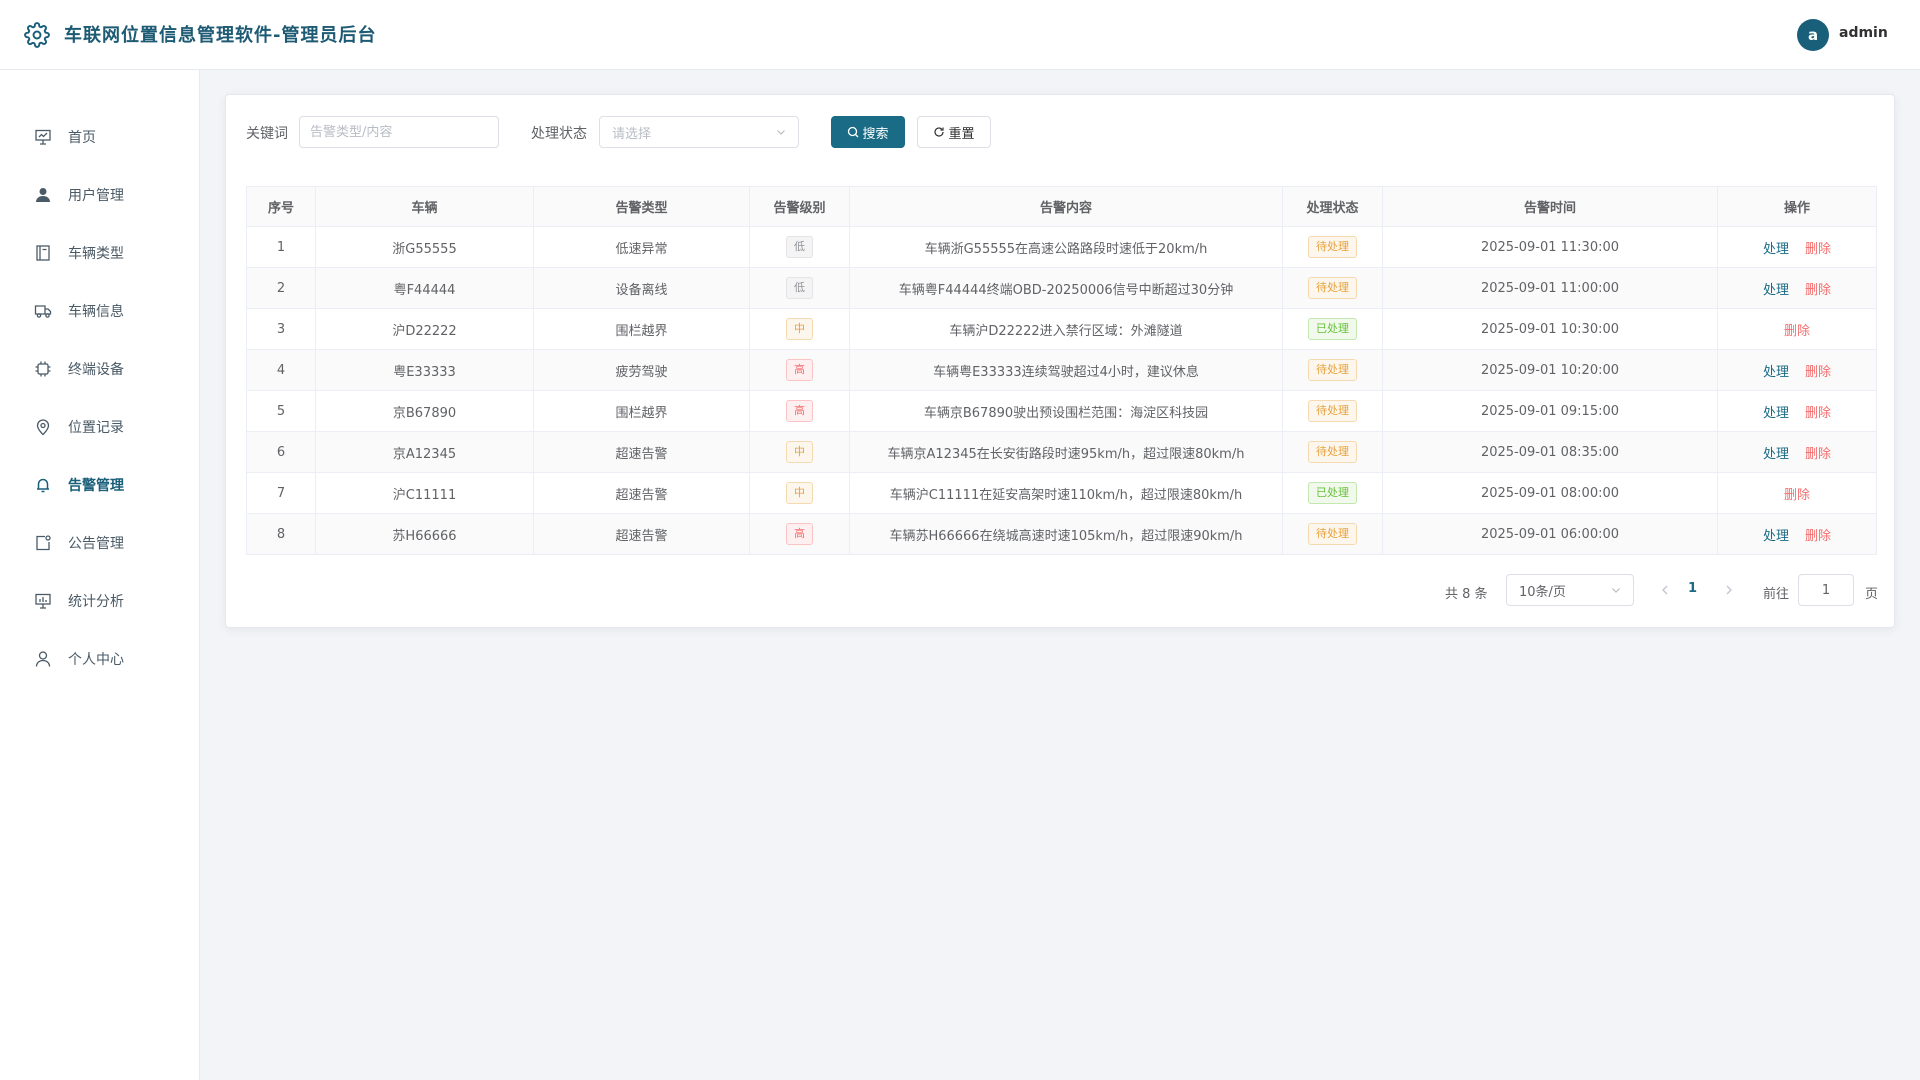 The height and width of the screenshot is (1080, 1920). I want to click on cell-alarm-content: 车辆沪D22222进入禁行区域：外滩隧道, so click(1066, 329).